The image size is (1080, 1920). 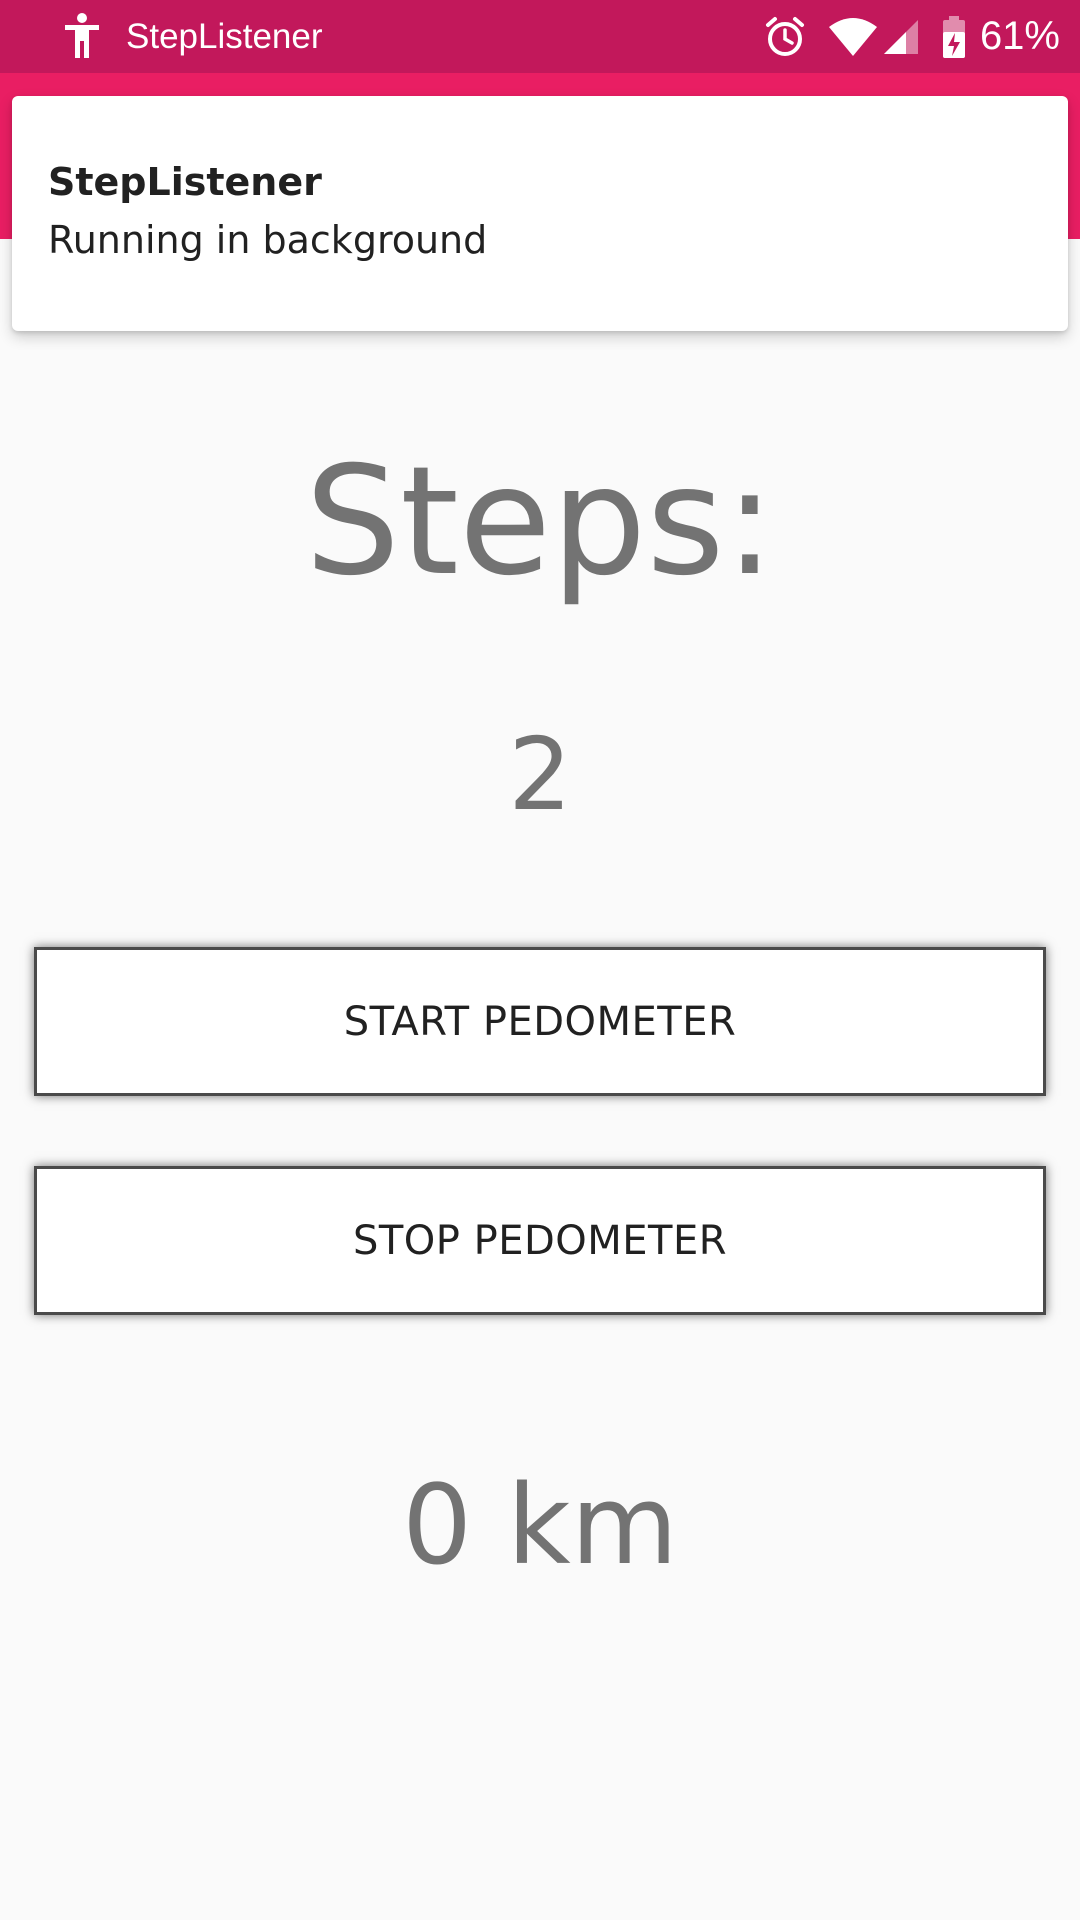 I want to click on distance-value: 0 km, so click(x=540, y=1525).